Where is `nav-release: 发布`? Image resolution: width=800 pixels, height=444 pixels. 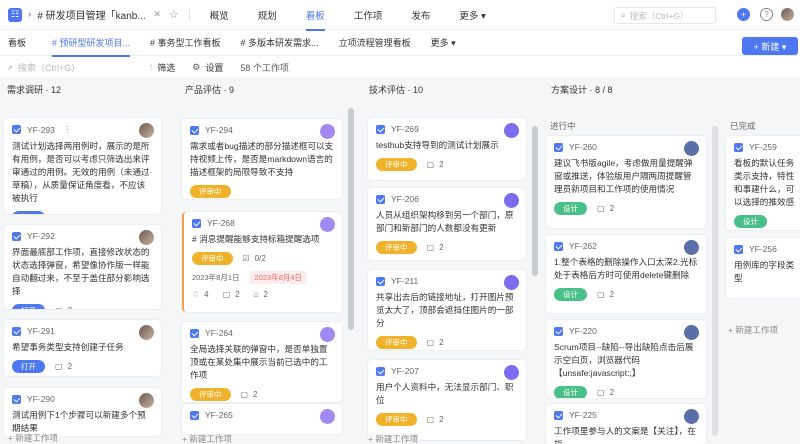 nav-release: 发布 is located at coordinates (420, 15).